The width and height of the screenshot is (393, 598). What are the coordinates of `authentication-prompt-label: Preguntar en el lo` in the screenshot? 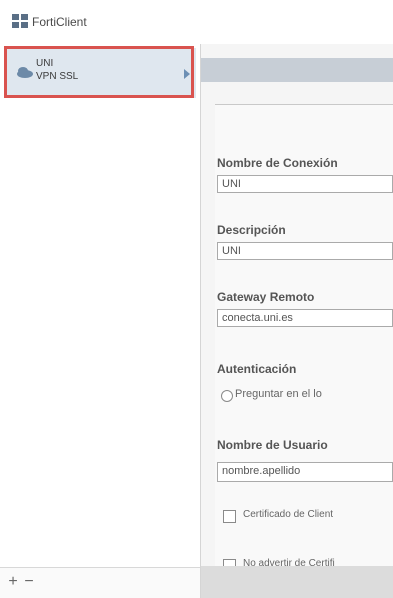 It's located at (278, 394).